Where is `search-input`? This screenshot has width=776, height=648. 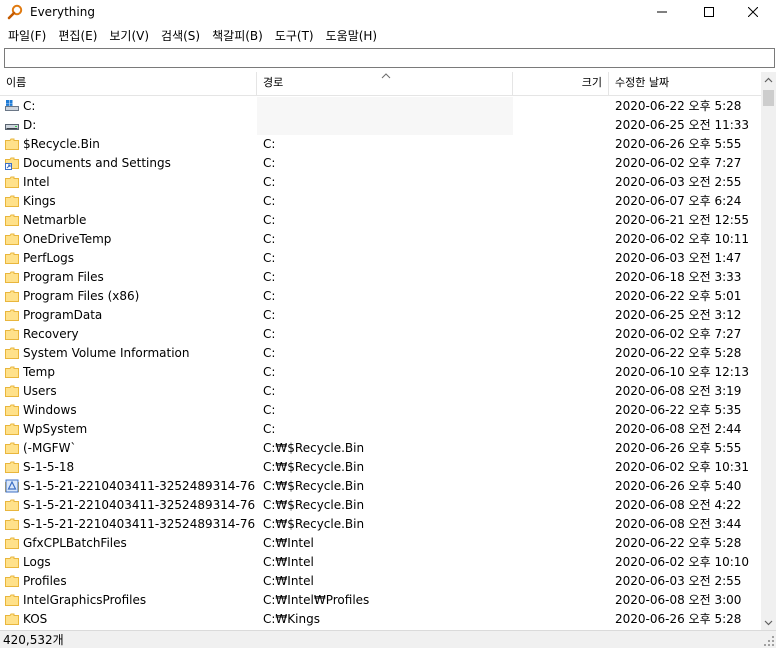
search-input is located at coordinates (389, 58).